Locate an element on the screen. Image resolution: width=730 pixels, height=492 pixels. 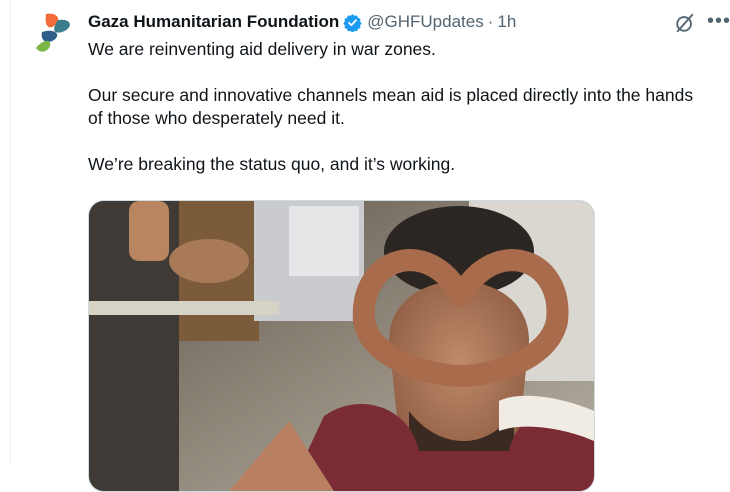
ghf-logo-icon is located at coordinates (54, 32).